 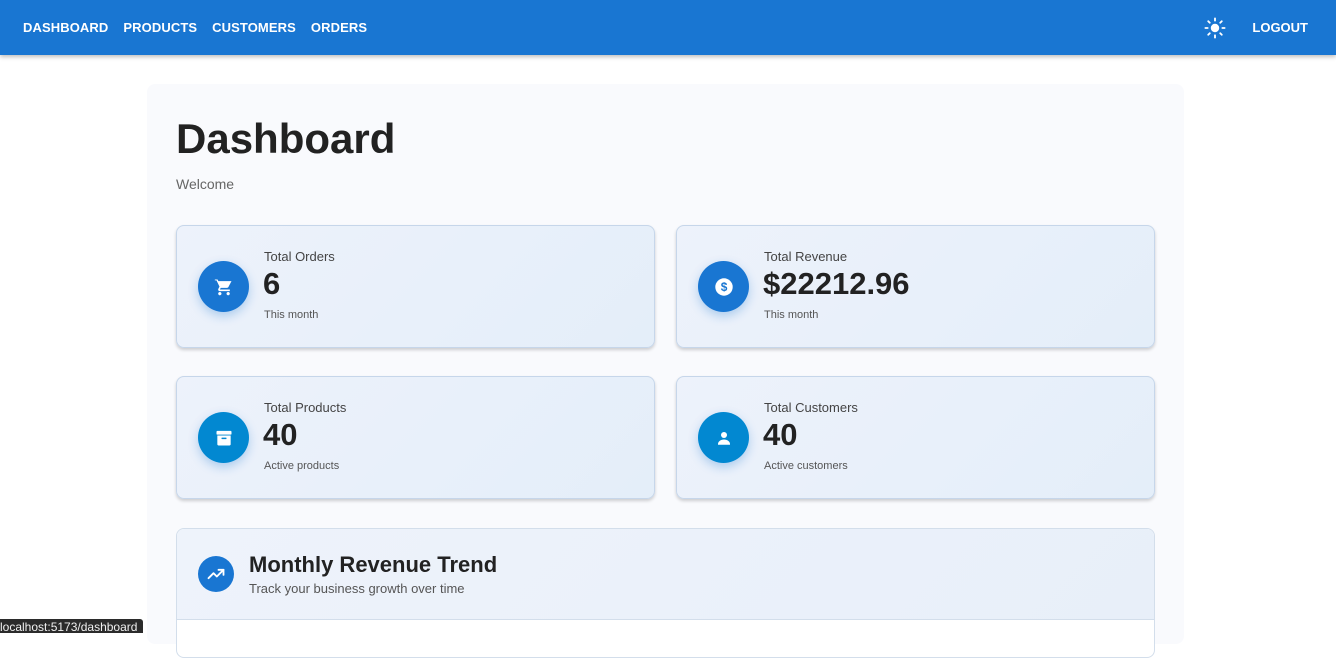 I want to click on nav-products: PRODUCTS, so click(x=159, y=27).